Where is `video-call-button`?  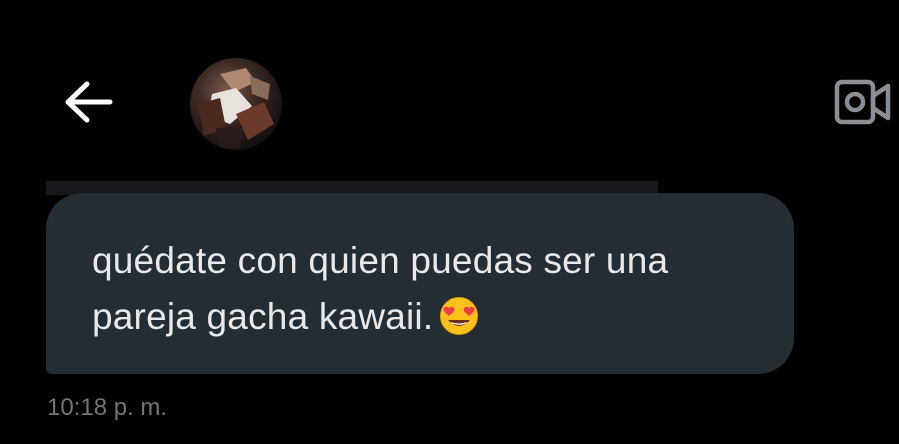 video-call-button is located at coordinates (863, 102).